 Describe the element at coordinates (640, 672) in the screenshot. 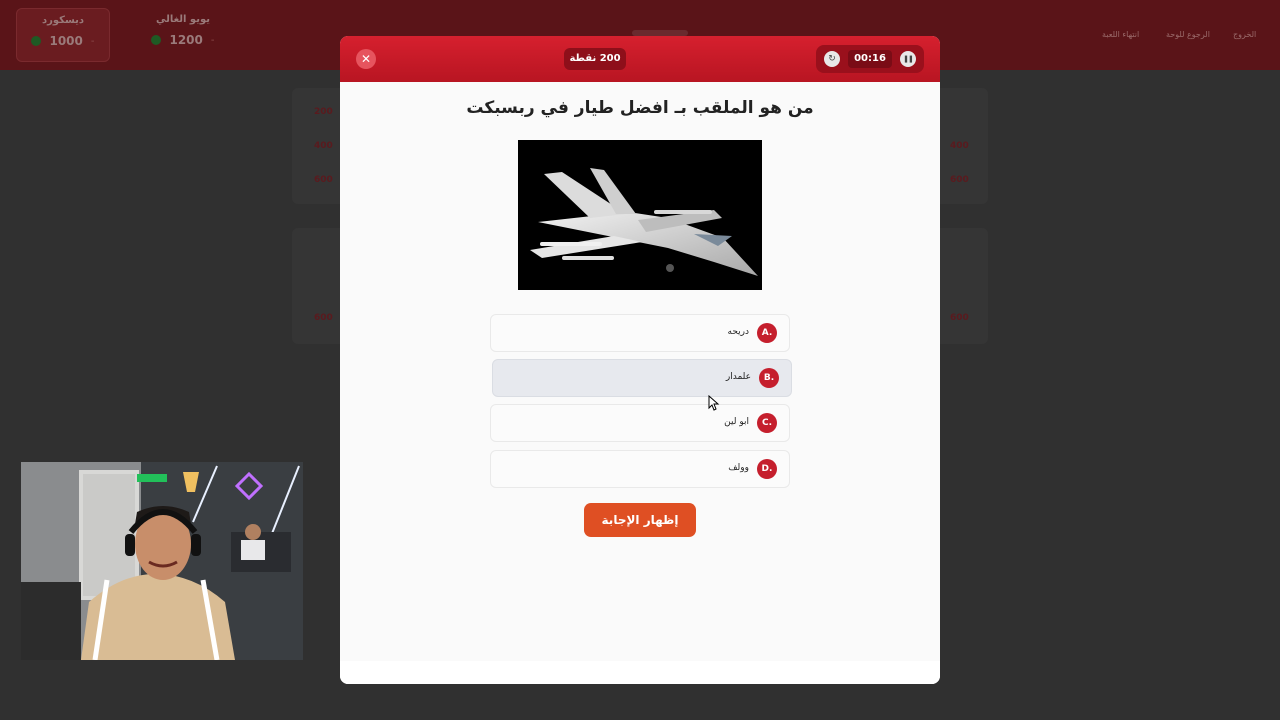

I see `modal-footer` at that location.